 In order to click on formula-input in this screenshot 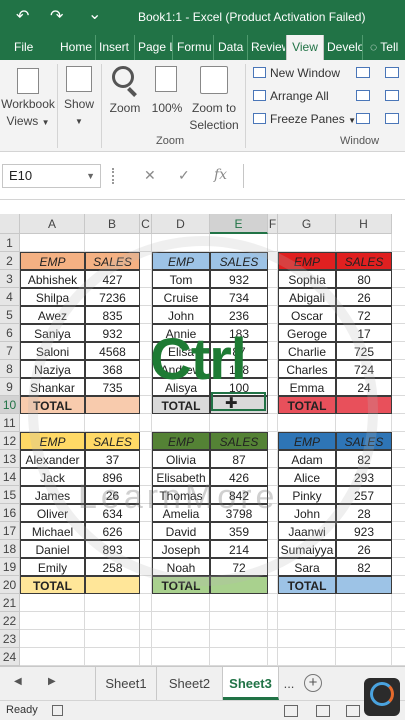, I will do `click(324, 176)`.